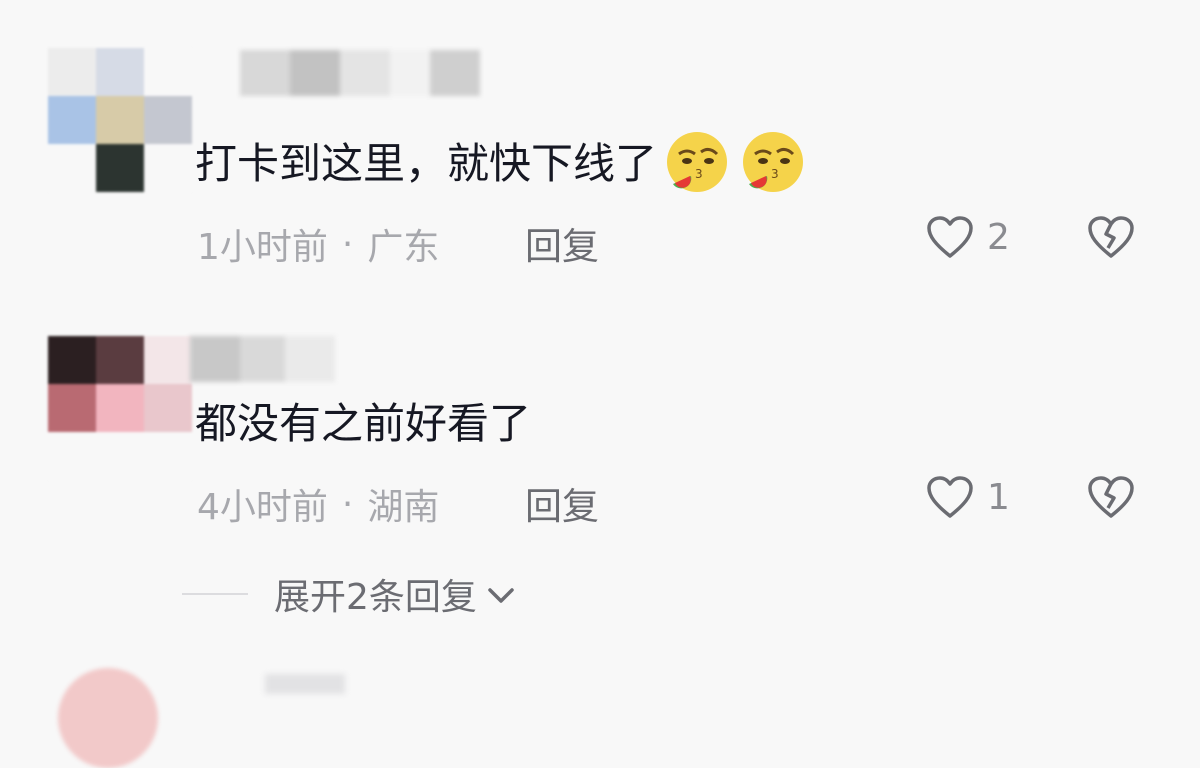 The width and height of the screenshot is (1200, 768). Describe the element at coordinates (998, 237) in the screenshot. I see `like-count: 2` at that location.